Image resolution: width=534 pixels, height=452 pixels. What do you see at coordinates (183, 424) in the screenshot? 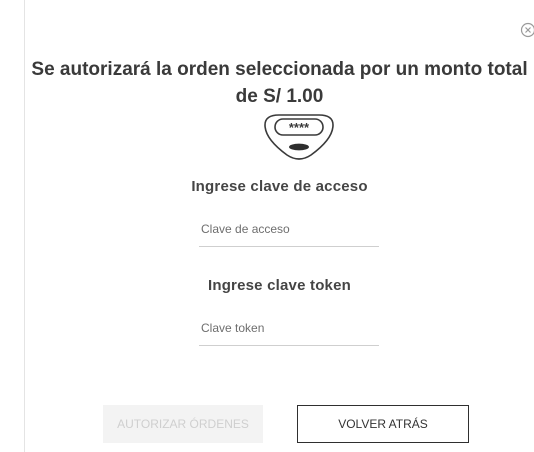
I see `authorize-orders-button: AUTORIZAR ÓRDENES` at bounding box center [183, 424].